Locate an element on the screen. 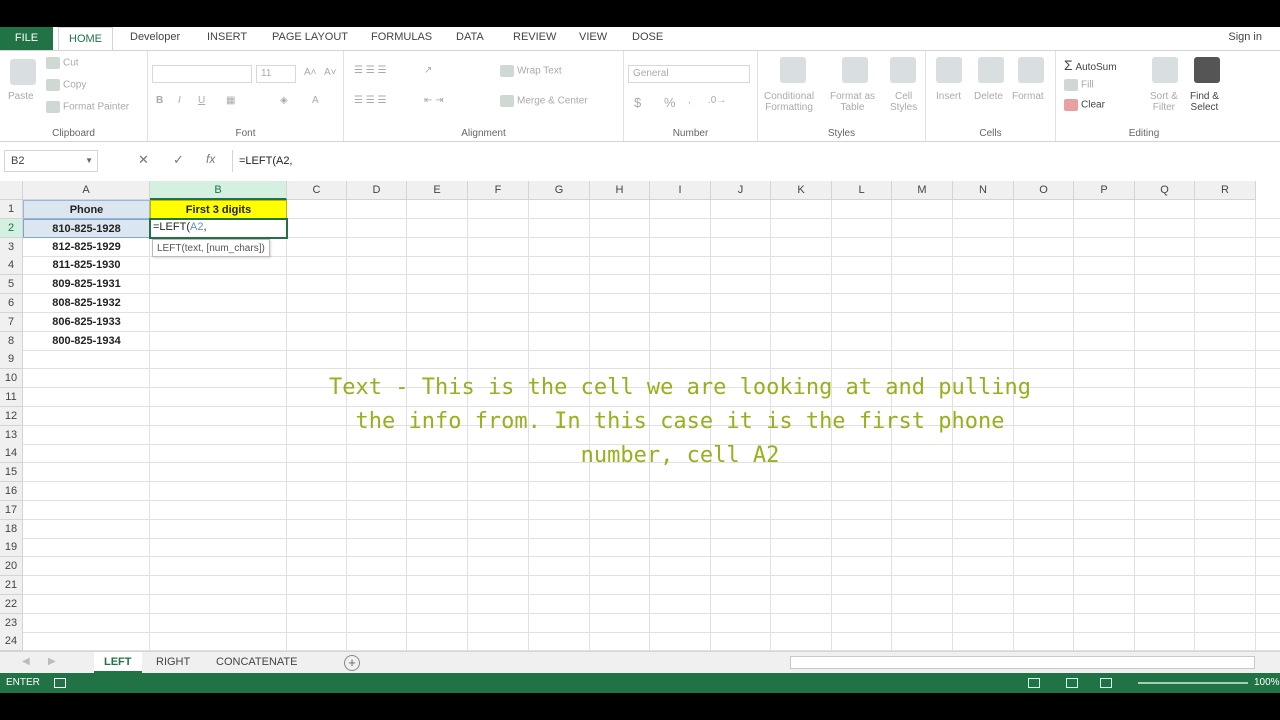 The width and height of the screenshot is (1280, 720). row-header-7: 7 is located at coordinates (11, 322).